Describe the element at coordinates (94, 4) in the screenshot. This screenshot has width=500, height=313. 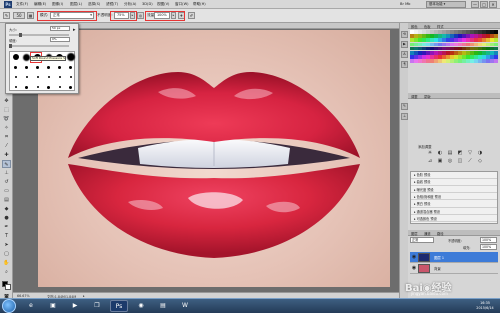
I see `menu-item: 选择(S)` at that location.